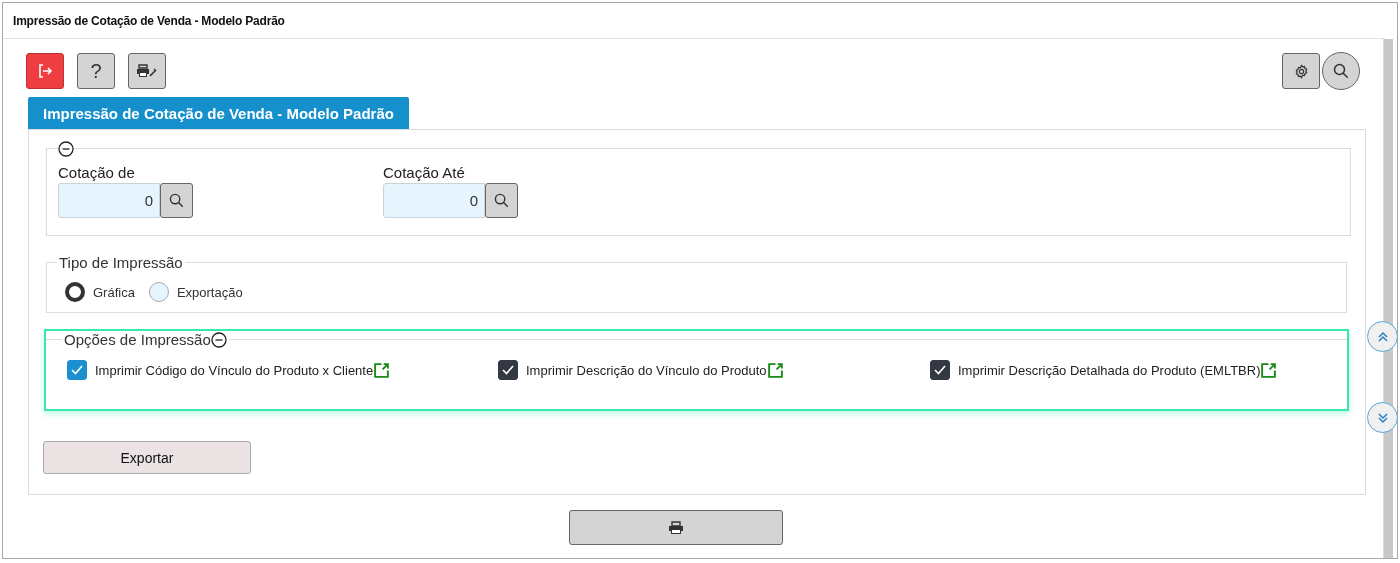  Describe the element at coordinates (424, 173) in the screenshot. I see `field-label: Cotação Até` at that location.